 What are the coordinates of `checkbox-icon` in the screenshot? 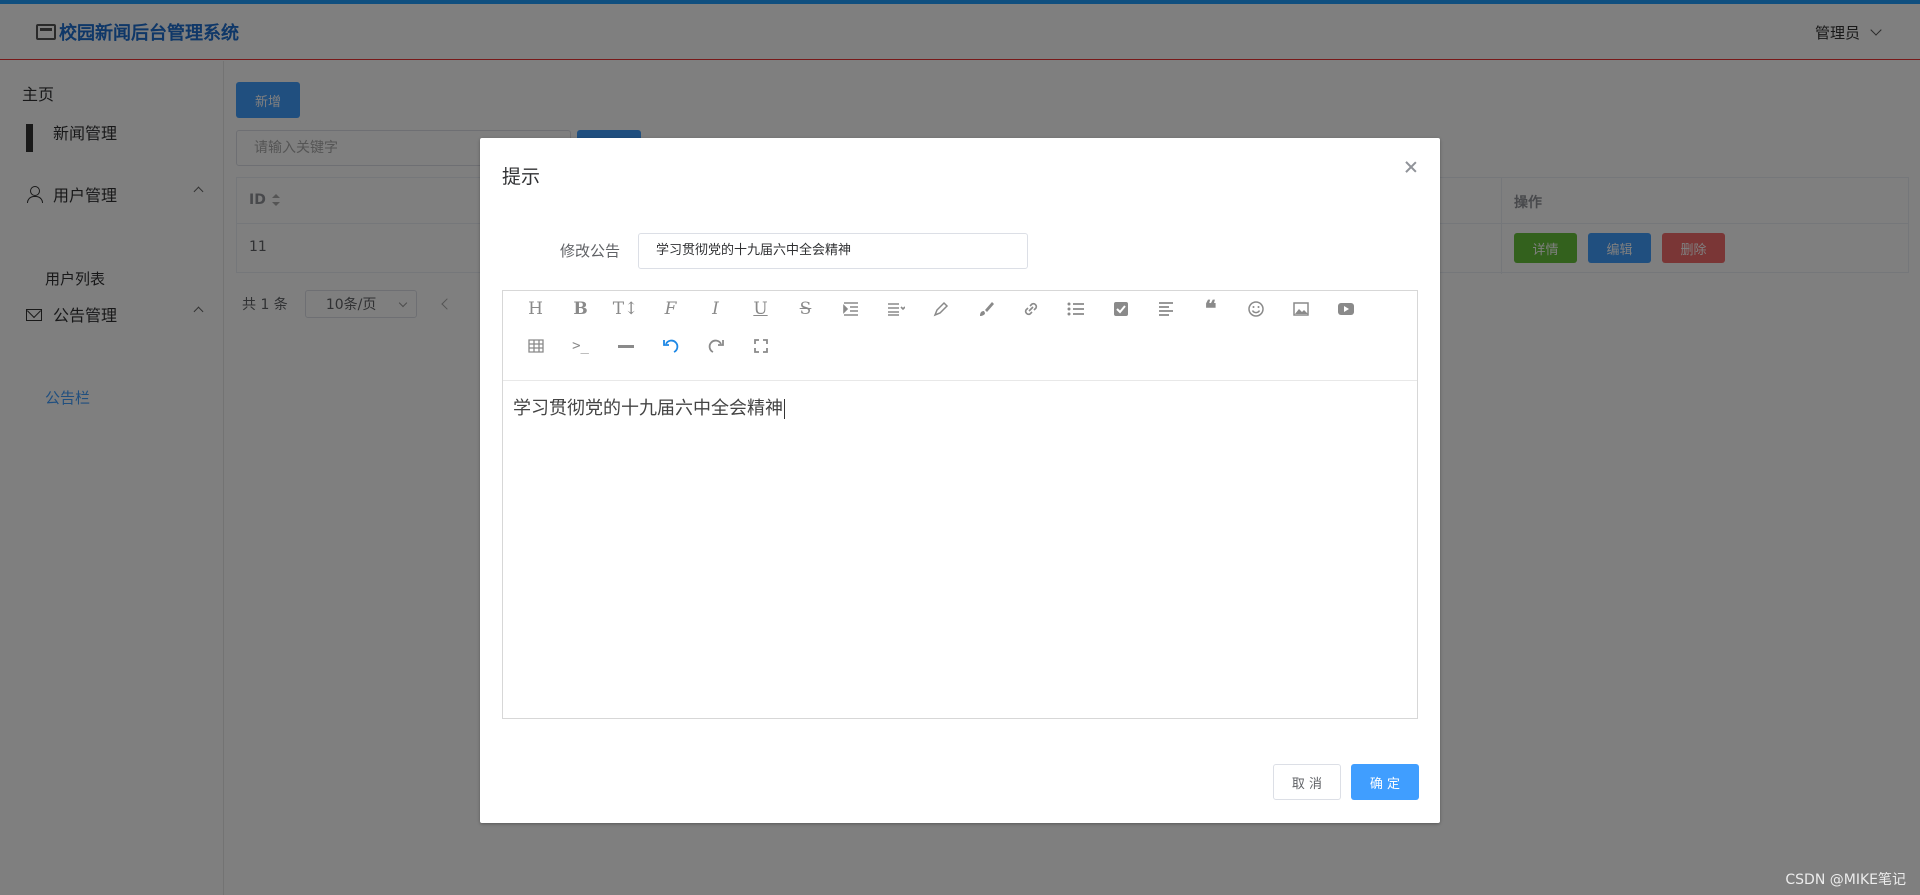 It's located at (1120, 309).